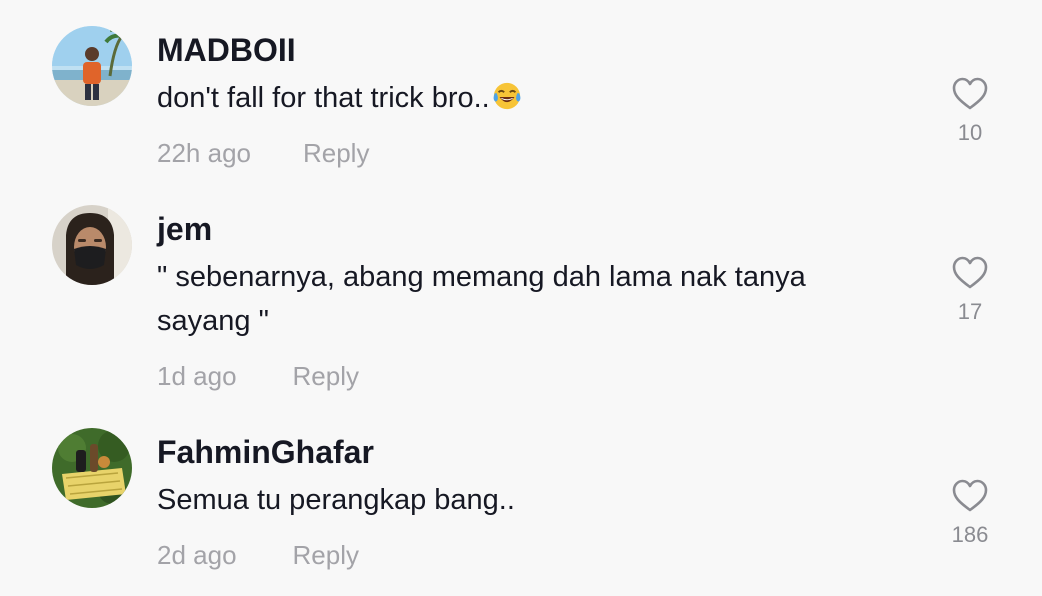 The width and height of the screenshot is (1042, 596). Describe the element at coordinates (970, 513) in the screenshot. I see `like-button: 186` at that location.